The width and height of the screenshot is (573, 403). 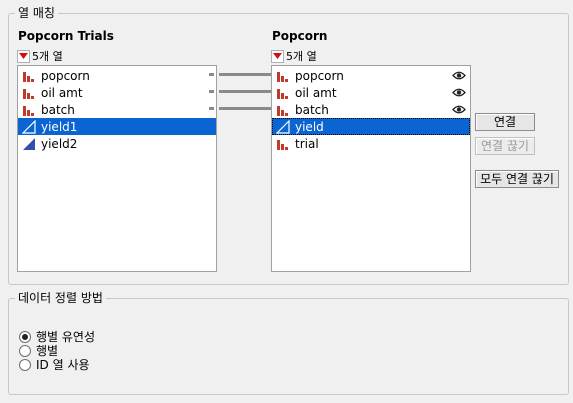 What do you see at coordinates (505, 146) in the screenshot?
I see `unlink-button: 연결 끊기` at bounding box center [505, 146].